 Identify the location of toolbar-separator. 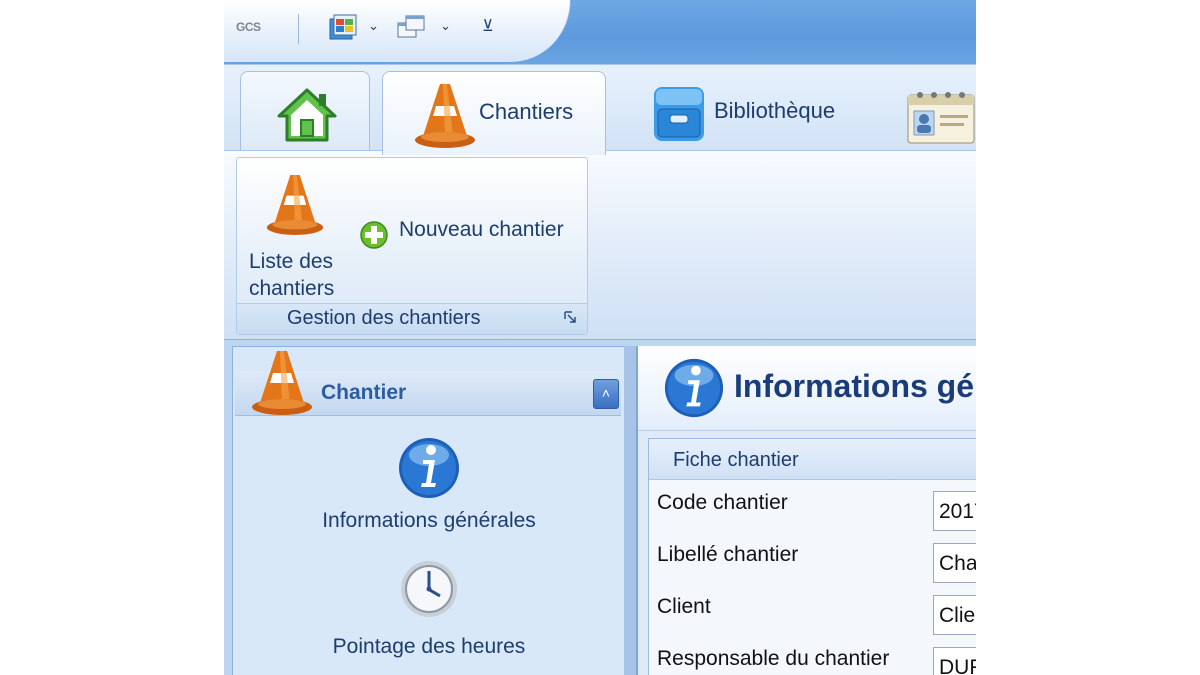
(298, 29).